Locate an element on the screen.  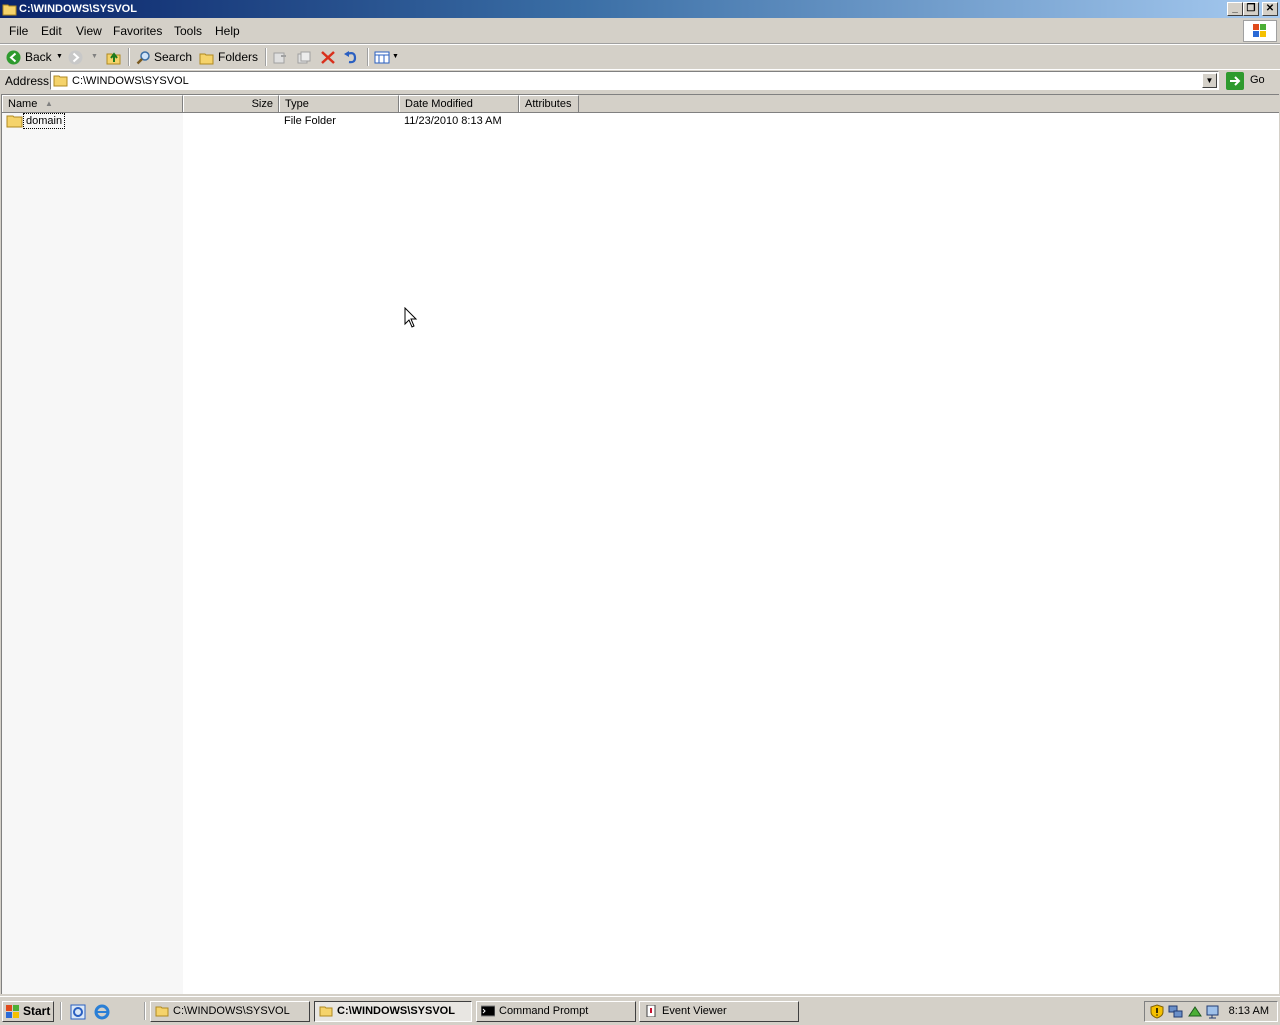
column-attributes-label: Attributes is located at coordinates (548, 104).